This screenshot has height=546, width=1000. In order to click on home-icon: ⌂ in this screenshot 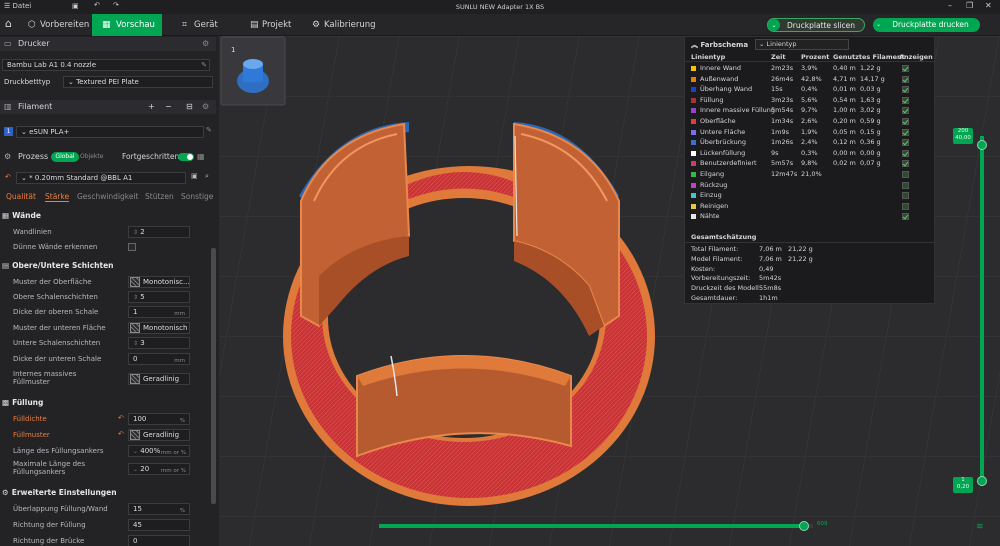, I will do `click(8, 23)`.